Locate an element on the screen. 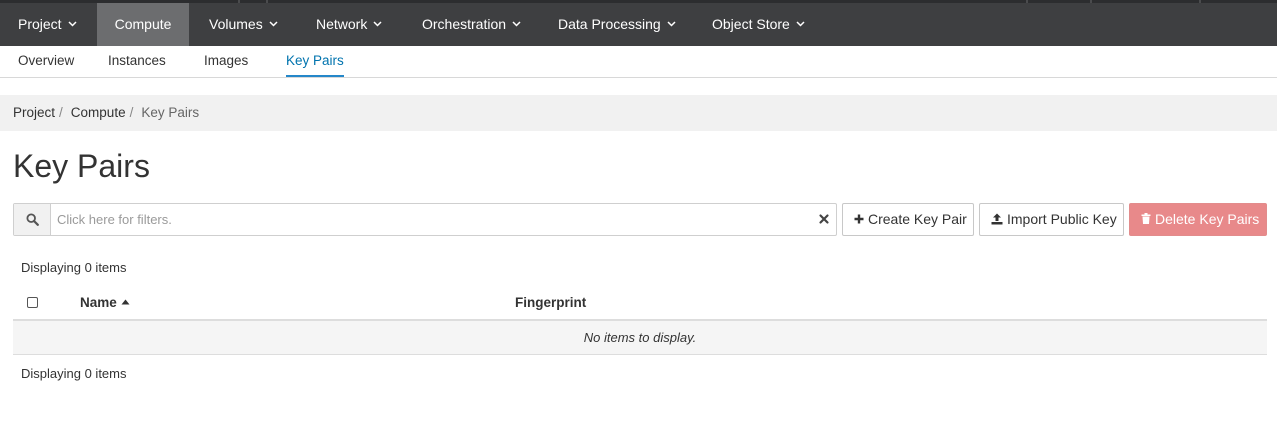  create-key-pair-label: Create Key Pair is located at coordinates (917, 219).